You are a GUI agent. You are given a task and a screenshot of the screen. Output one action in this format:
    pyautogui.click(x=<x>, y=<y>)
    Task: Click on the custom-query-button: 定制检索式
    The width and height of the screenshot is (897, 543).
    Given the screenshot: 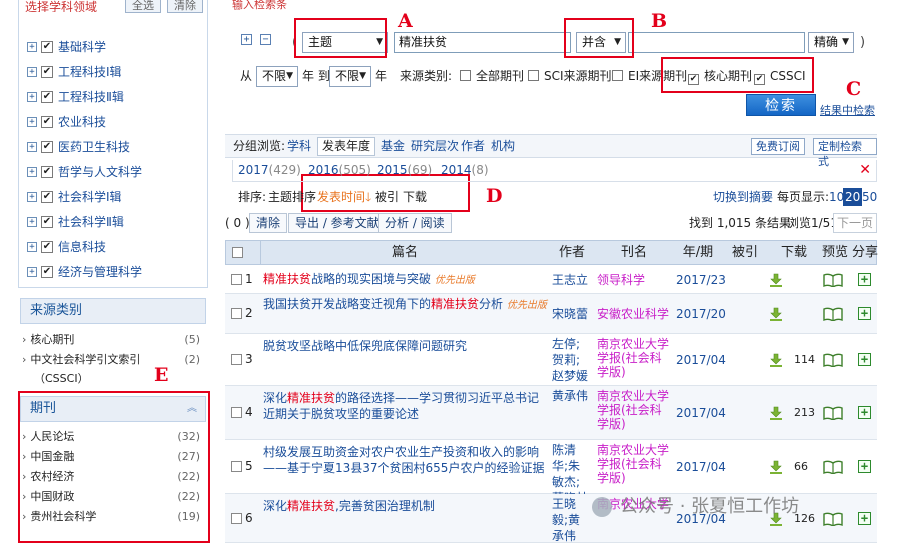 What is the action you would take?
    pyautogui.click(x=845, y=153)
    